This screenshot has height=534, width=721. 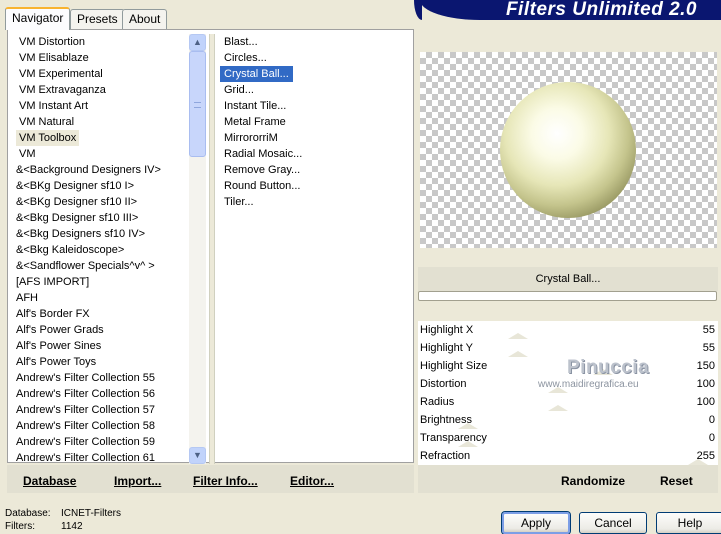 What do you see at coordinates (85, 378) in the screenshot?
I see `category-item: Andrew's Filter Collection 55` at bounding box center [85, 378].